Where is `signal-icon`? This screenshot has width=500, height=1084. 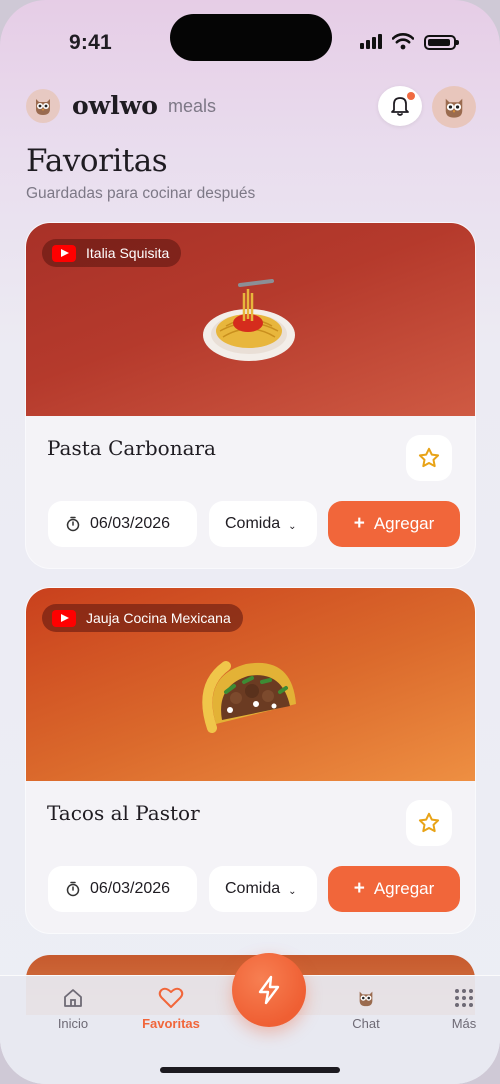
signal-icon is located at coordinates (372, 41).